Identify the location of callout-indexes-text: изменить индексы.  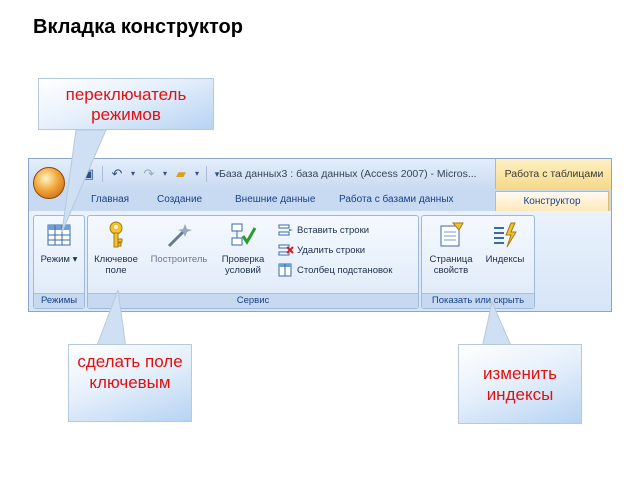
(520, 384).